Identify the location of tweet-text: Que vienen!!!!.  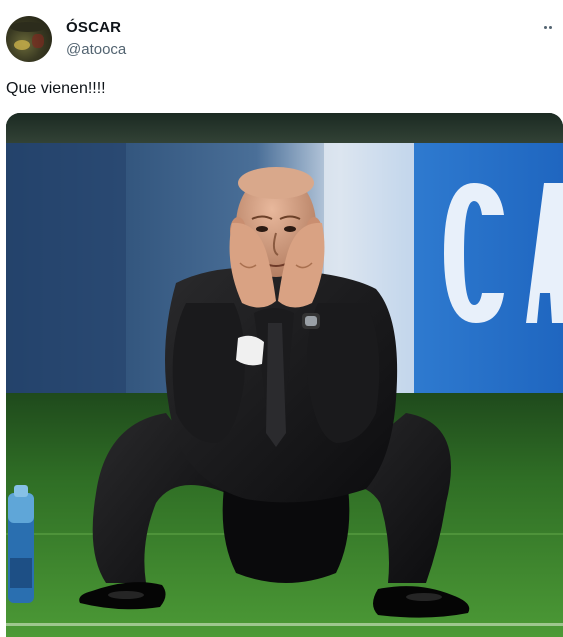
(56, 88).